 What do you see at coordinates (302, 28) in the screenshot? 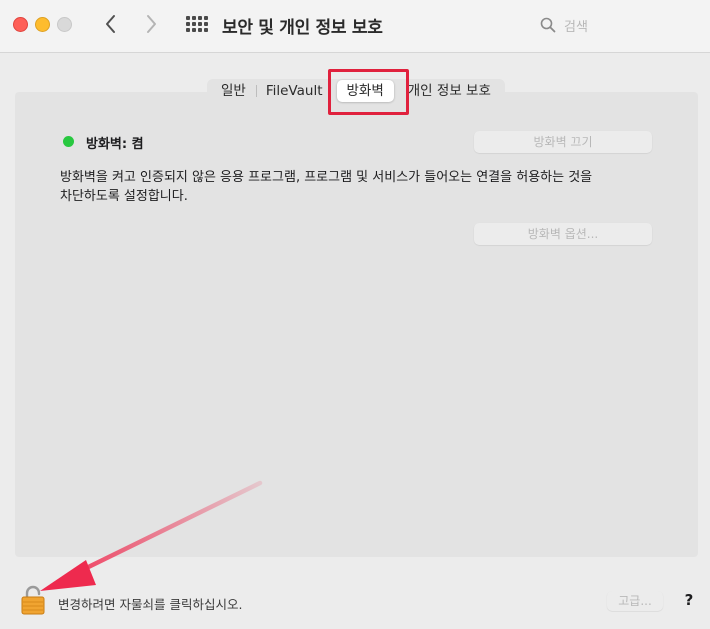
I see `window-title: 보안 및 개인 정보 보호` at bounding box center [302, 28].